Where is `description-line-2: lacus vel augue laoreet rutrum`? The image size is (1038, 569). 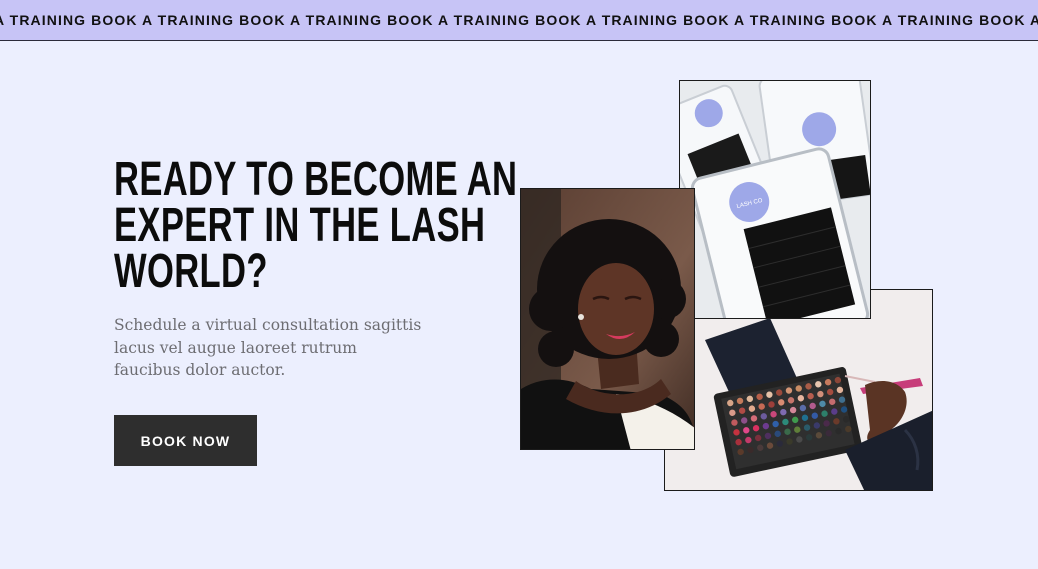
description-line-2: lacus vel augue laoreet rutrum is located at coordinates (235, 347).